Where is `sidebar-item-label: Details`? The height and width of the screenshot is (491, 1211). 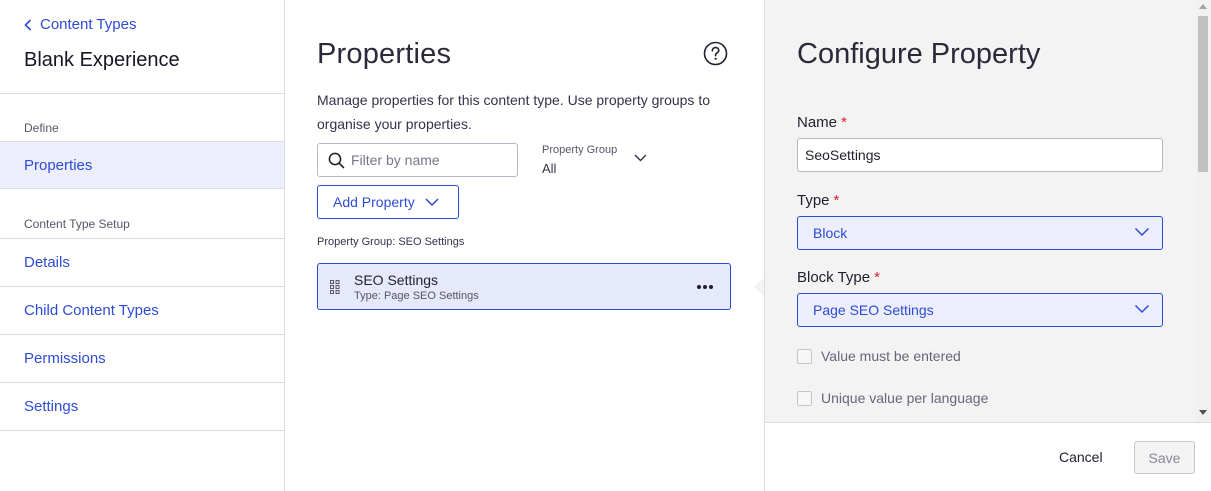 sidebar-item-label: Details is located at coordinates (47, 262).